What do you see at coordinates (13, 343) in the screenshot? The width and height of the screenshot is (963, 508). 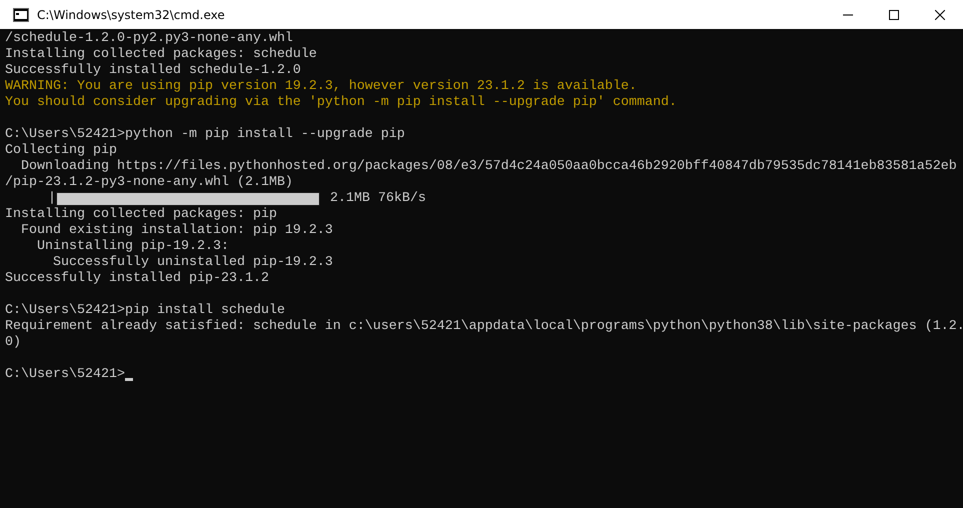 I see `console-line: 0)` at bounding box center [13, 343].